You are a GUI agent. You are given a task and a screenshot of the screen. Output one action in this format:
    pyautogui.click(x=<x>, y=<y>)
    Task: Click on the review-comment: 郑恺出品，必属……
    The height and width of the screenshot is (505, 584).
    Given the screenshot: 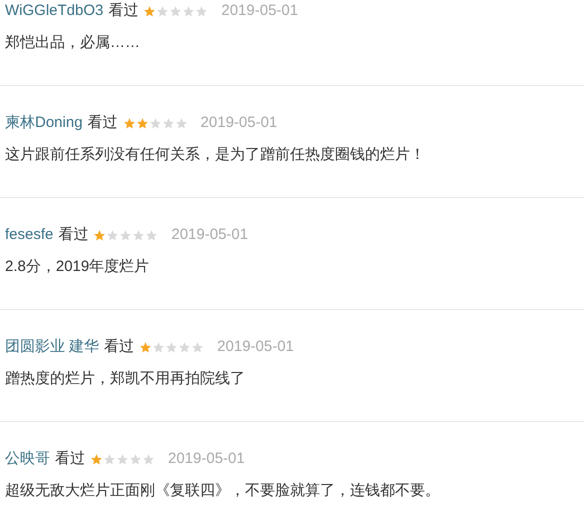 What is the action you would take?
    pyautogui.click(x=73, y=43)
    